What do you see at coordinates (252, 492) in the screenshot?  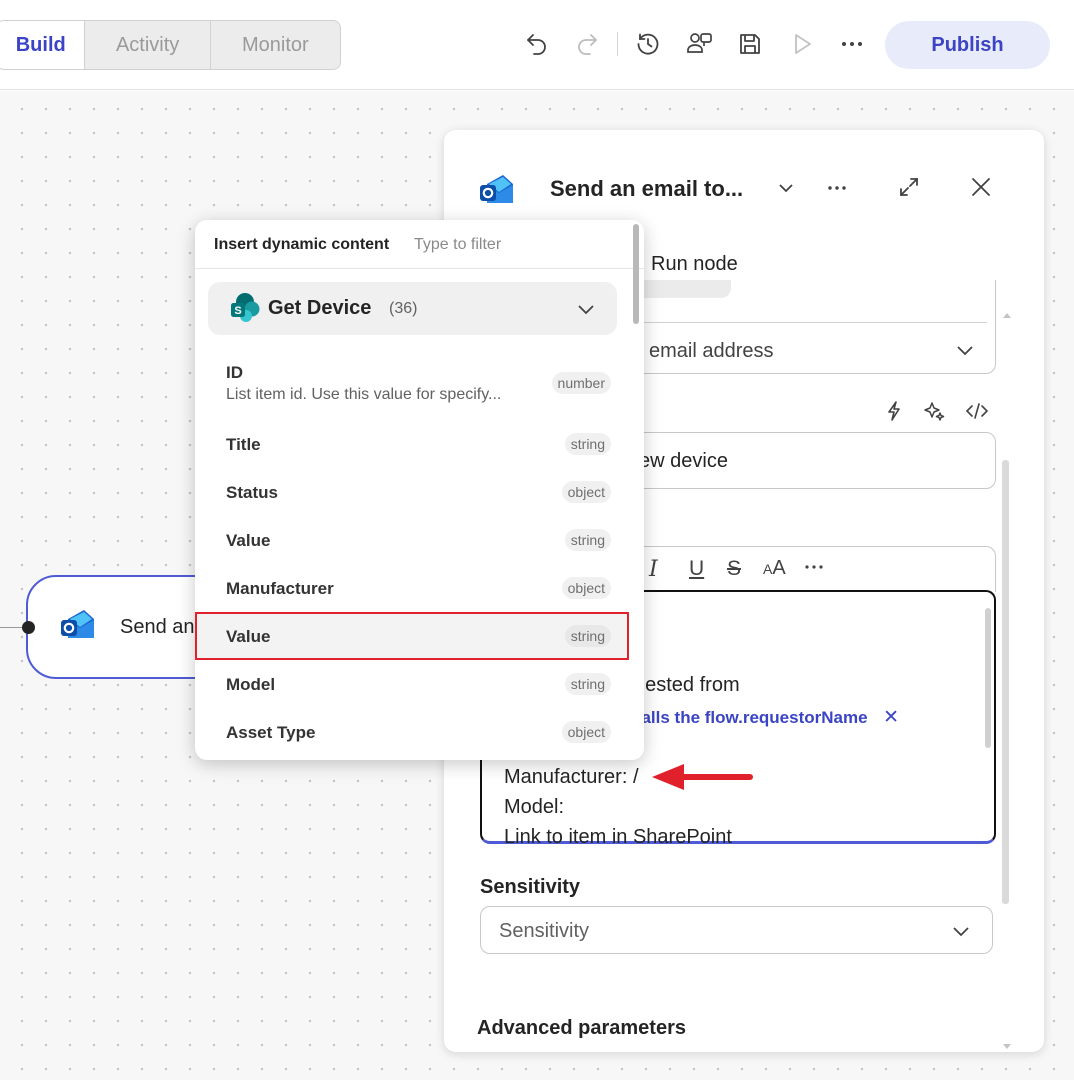 I see `item-name: Status` at bounding box center [252, 492].